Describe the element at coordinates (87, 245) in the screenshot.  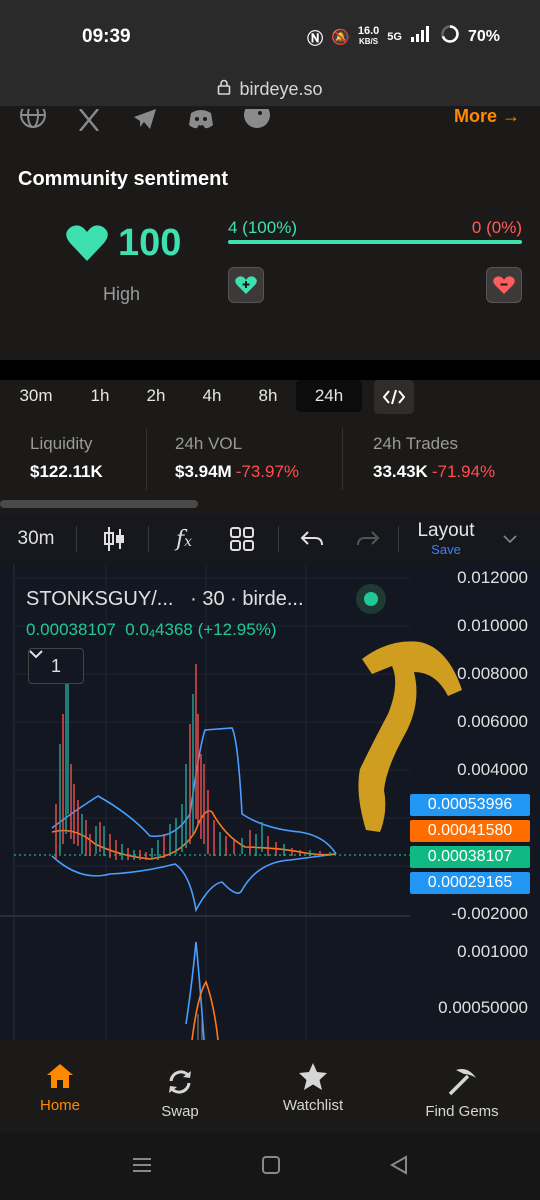
I see `heart-icon` at that location.